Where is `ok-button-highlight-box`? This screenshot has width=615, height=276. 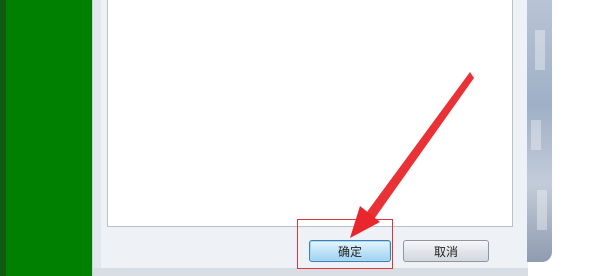
ok-button-highlight-box is located at coordinates (345, 244).